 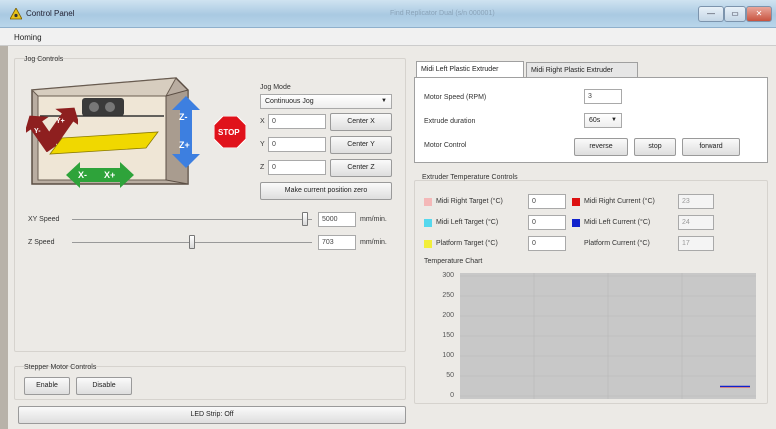 I want to click on motor-control-label: Motor Control, so click(x=445, y=145).